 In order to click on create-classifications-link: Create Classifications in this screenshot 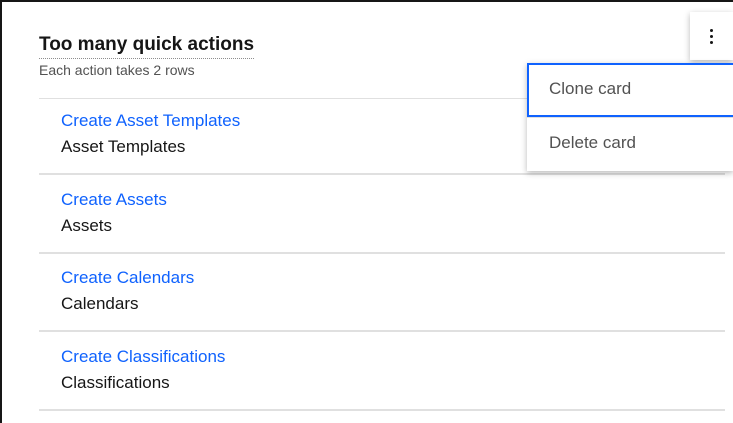, I will do `click(143, 357)`.